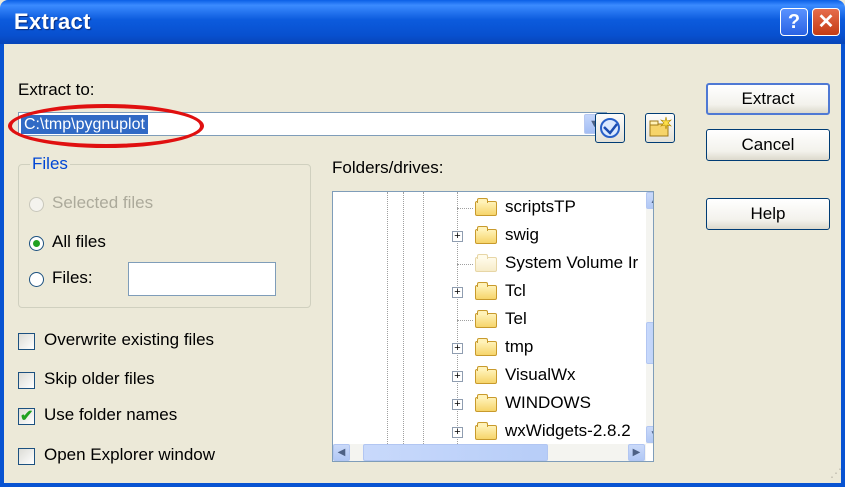 This screenshot has height=487, width=845. What do you see at coordinates (56, 89) in the screenshot?
I see `extract-to-label: Extract to:` at bounding box center [56, 89].